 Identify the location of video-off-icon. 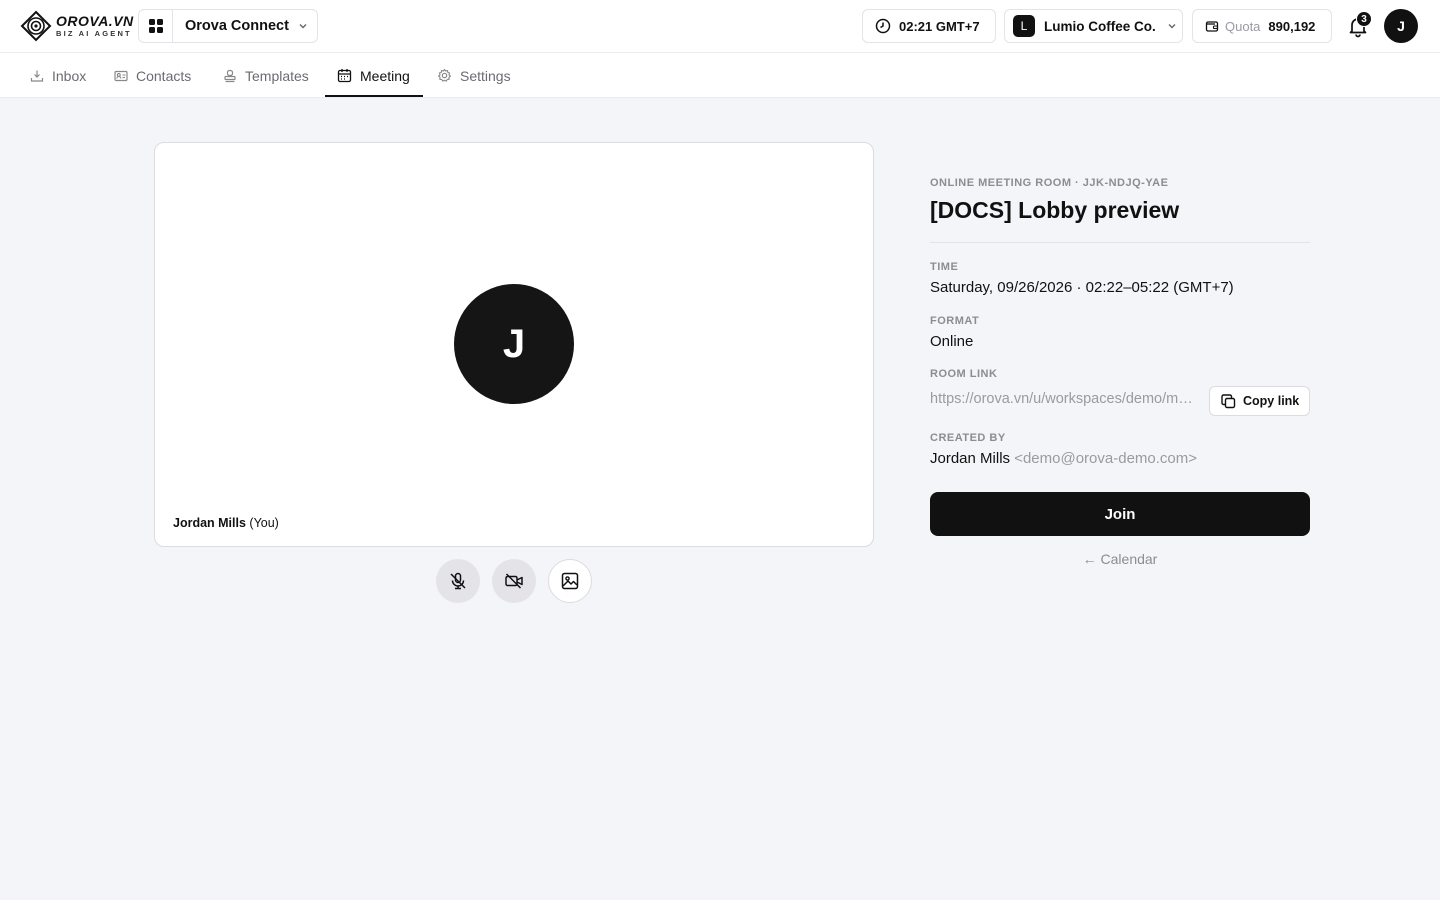
(514, 581).